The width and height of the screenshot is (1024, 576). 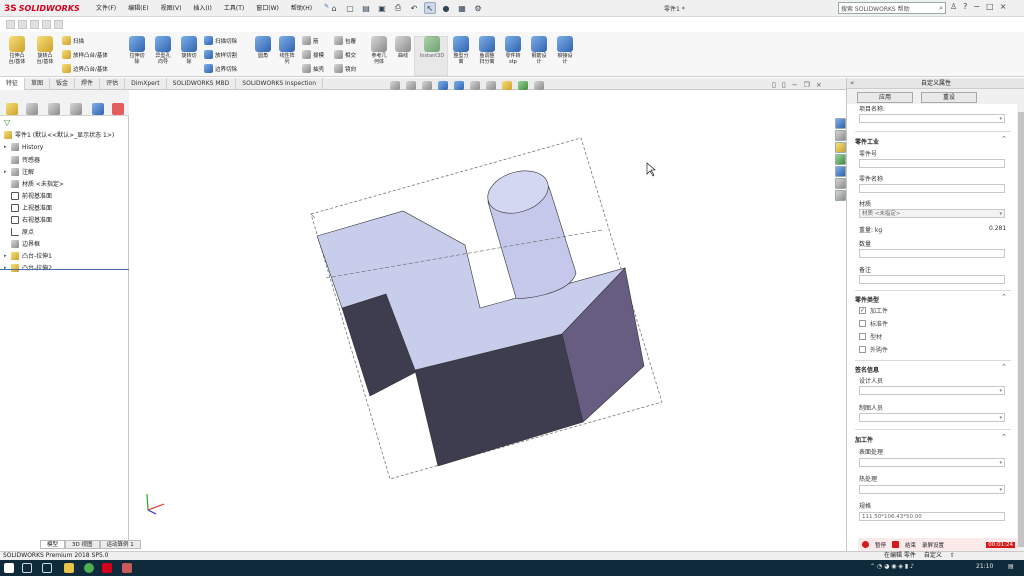 What do you see at coordinates (287, 50) in the screenshot?
I see `linear-pattern-button: 线性阵 列` at bounding box center [287, 50].